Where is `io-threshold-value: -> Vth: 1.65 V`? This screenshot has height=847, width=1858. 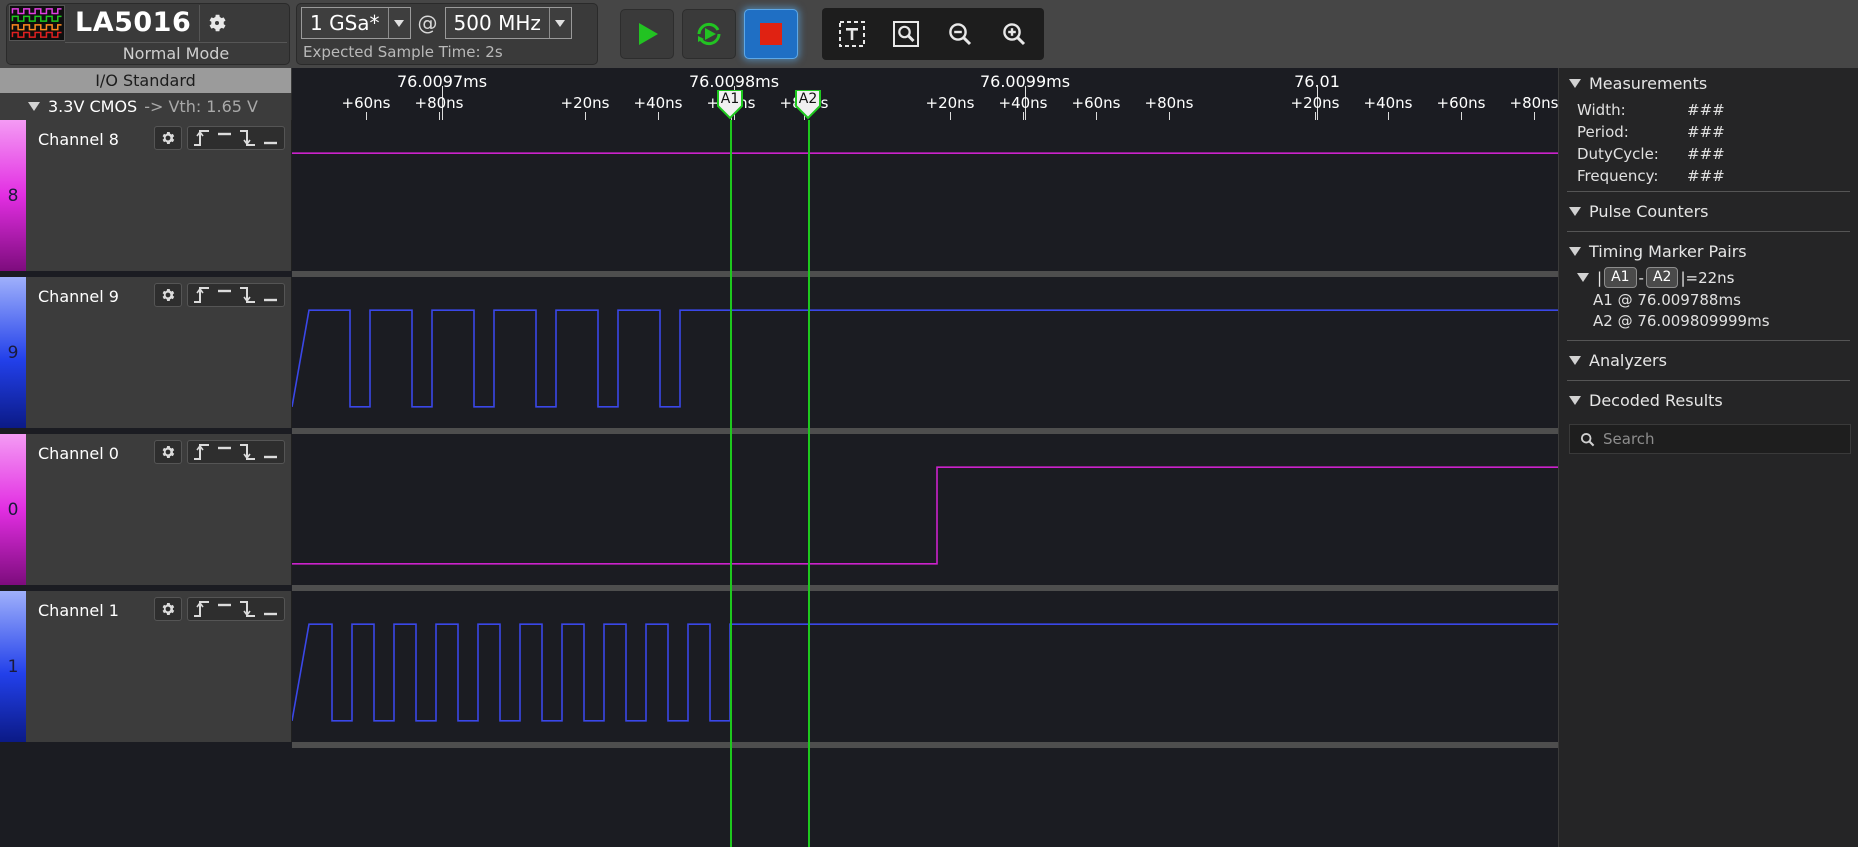 io-threshold-value: -> Vth: 1.65 V is located at coordinates (201, 106).